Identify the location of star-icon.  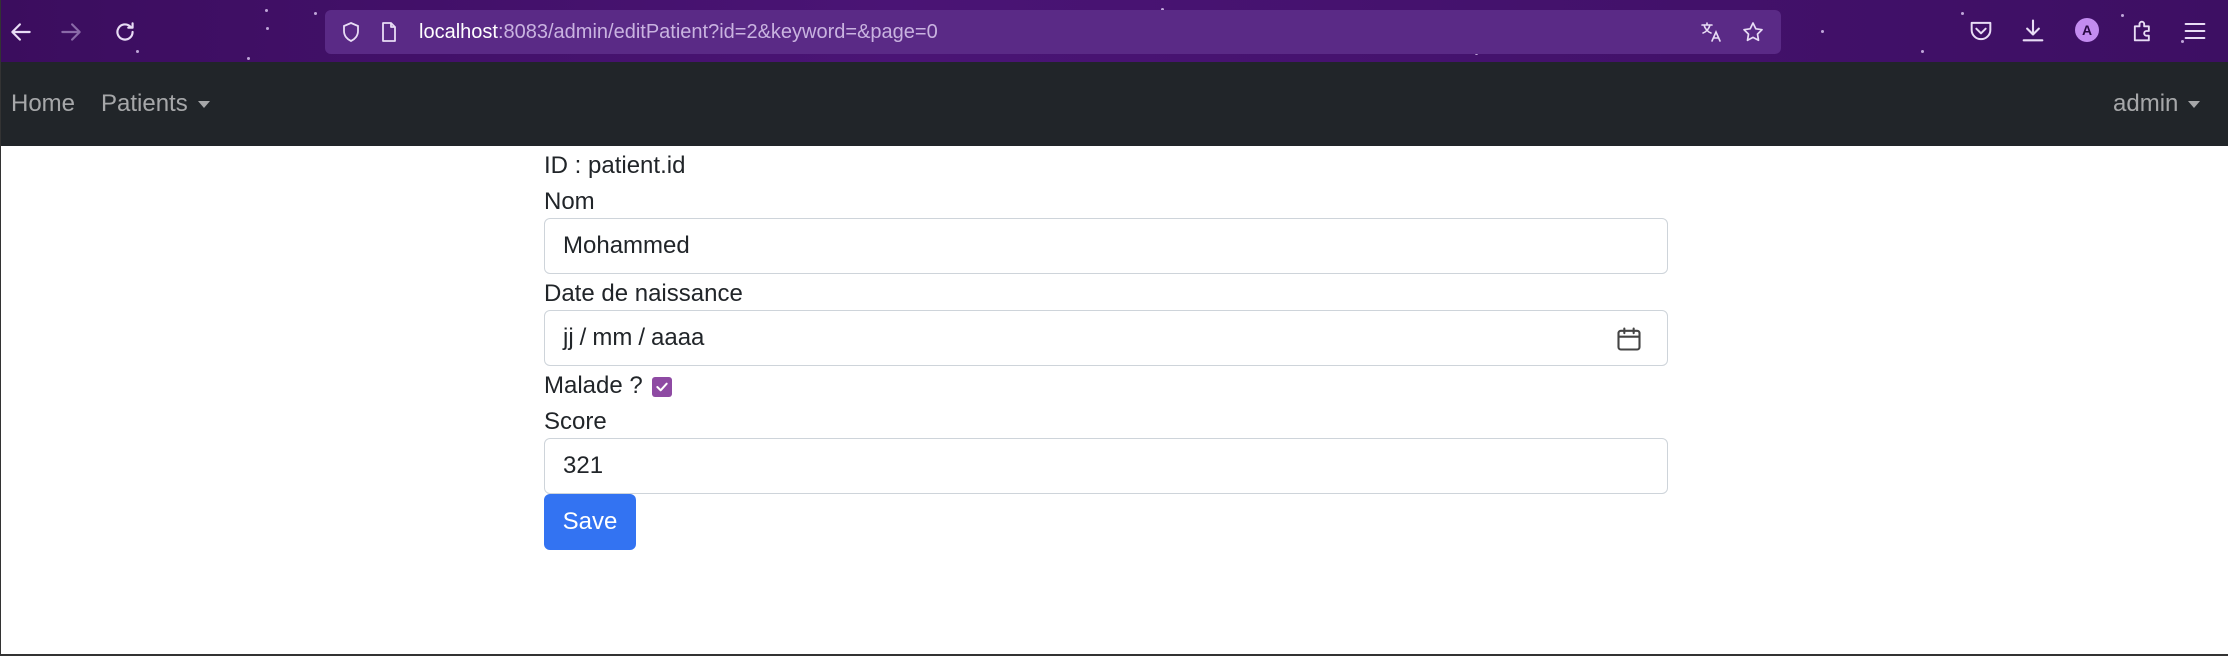
(1753, 32).